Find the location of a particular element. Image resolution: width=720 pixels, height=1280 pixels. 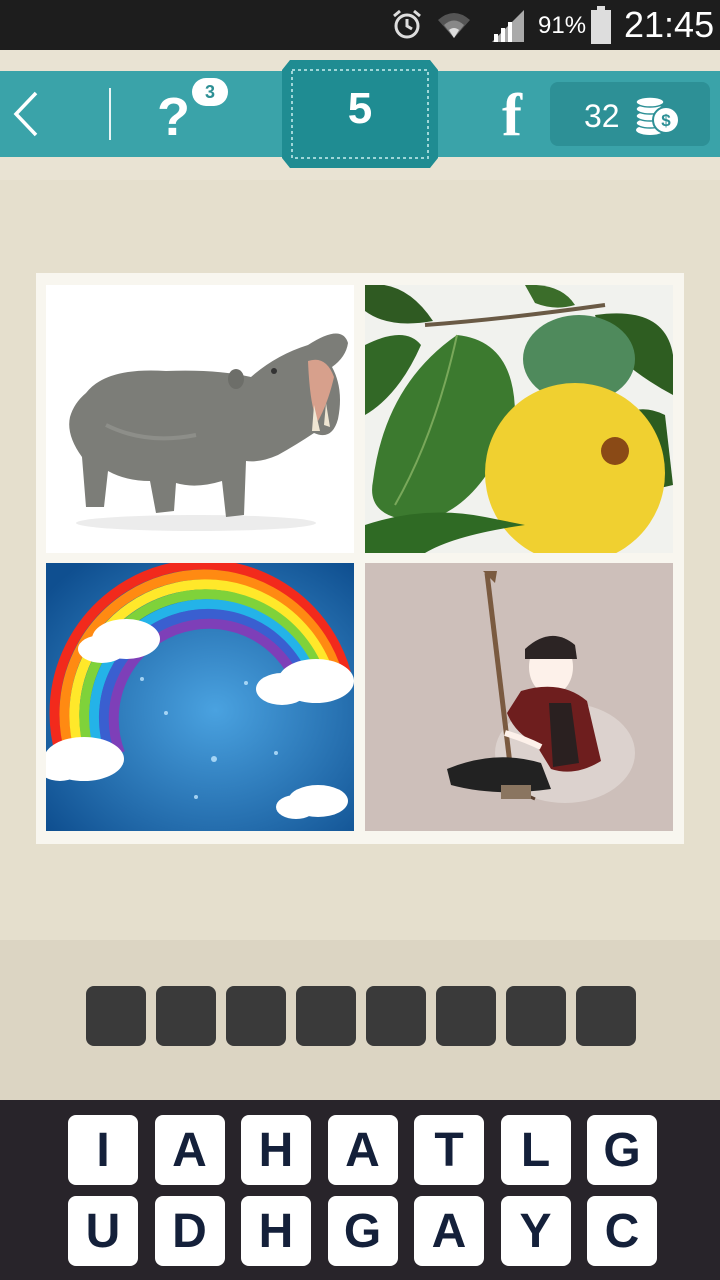

back-button is located at coordinates (50, 114).